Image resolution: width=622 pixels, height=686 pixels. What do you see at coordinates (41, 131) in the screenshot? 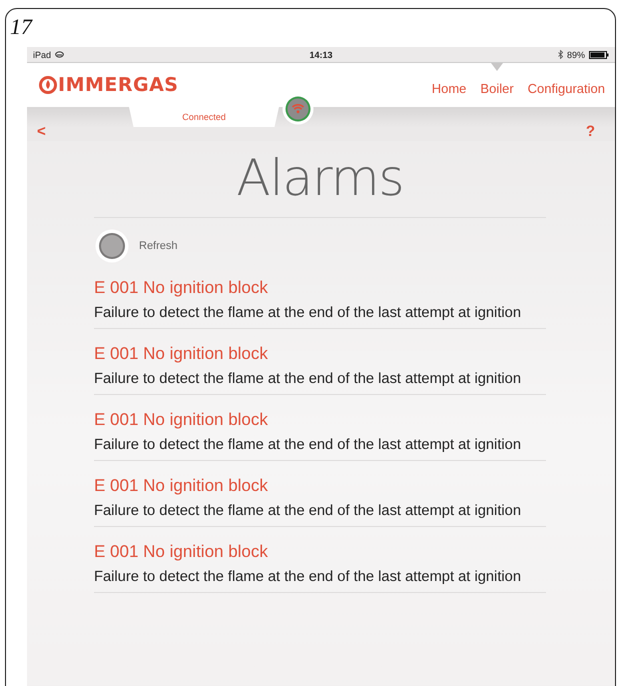
I see `back-button: <` at bounding box center [41, 131].